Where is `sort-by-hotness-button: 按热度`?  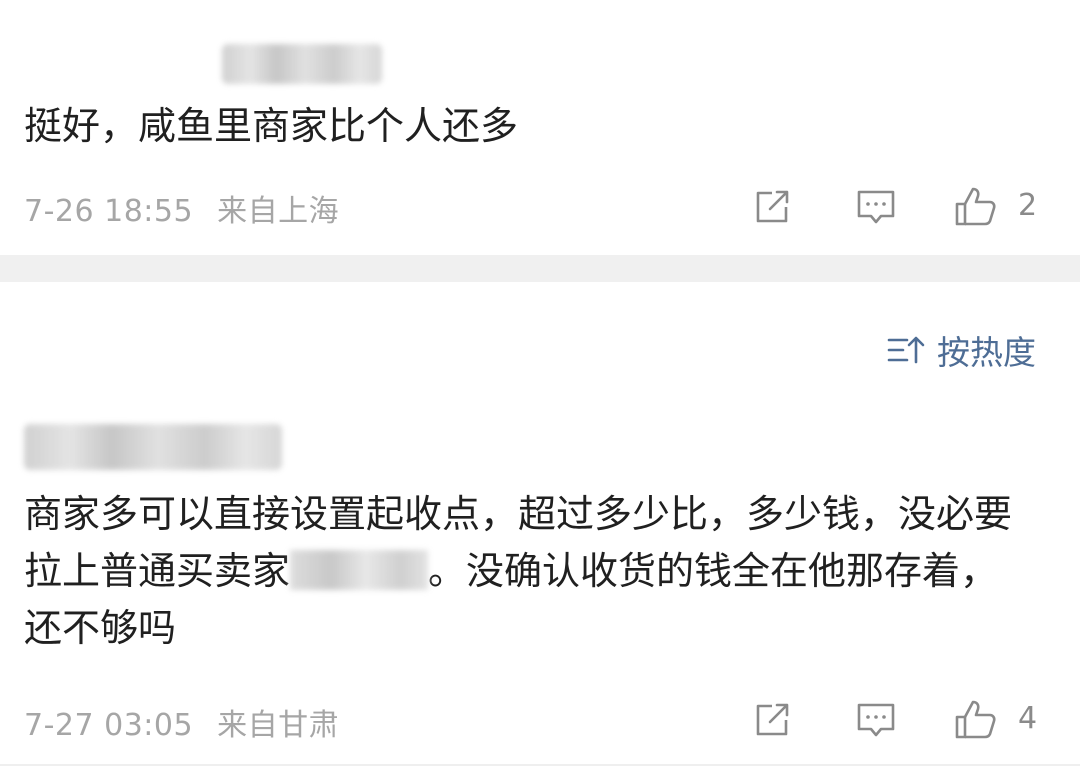 sort-by-hotness-button: 按热度 is located at coordinates (961, 350).